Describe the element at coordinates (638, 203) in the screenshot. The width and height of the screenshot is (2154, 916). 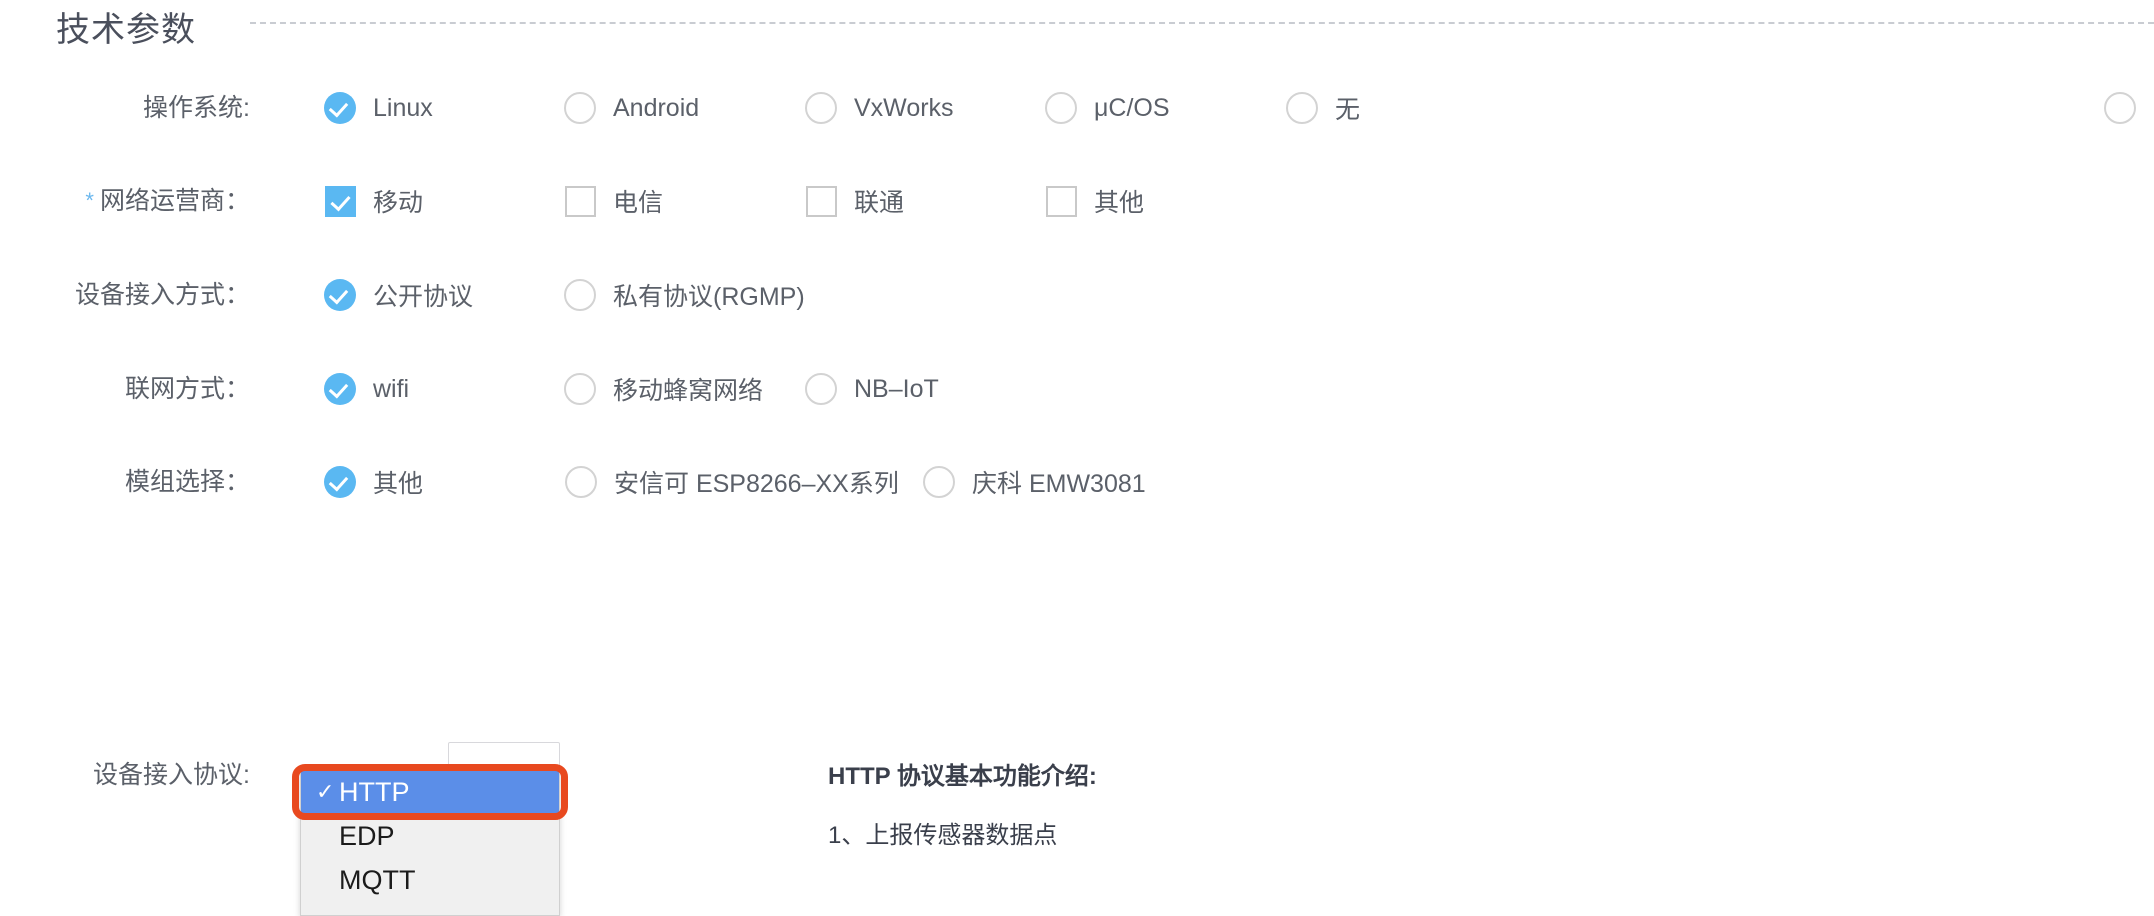
I see `checkbox-label-telecom: 电信` at that location.